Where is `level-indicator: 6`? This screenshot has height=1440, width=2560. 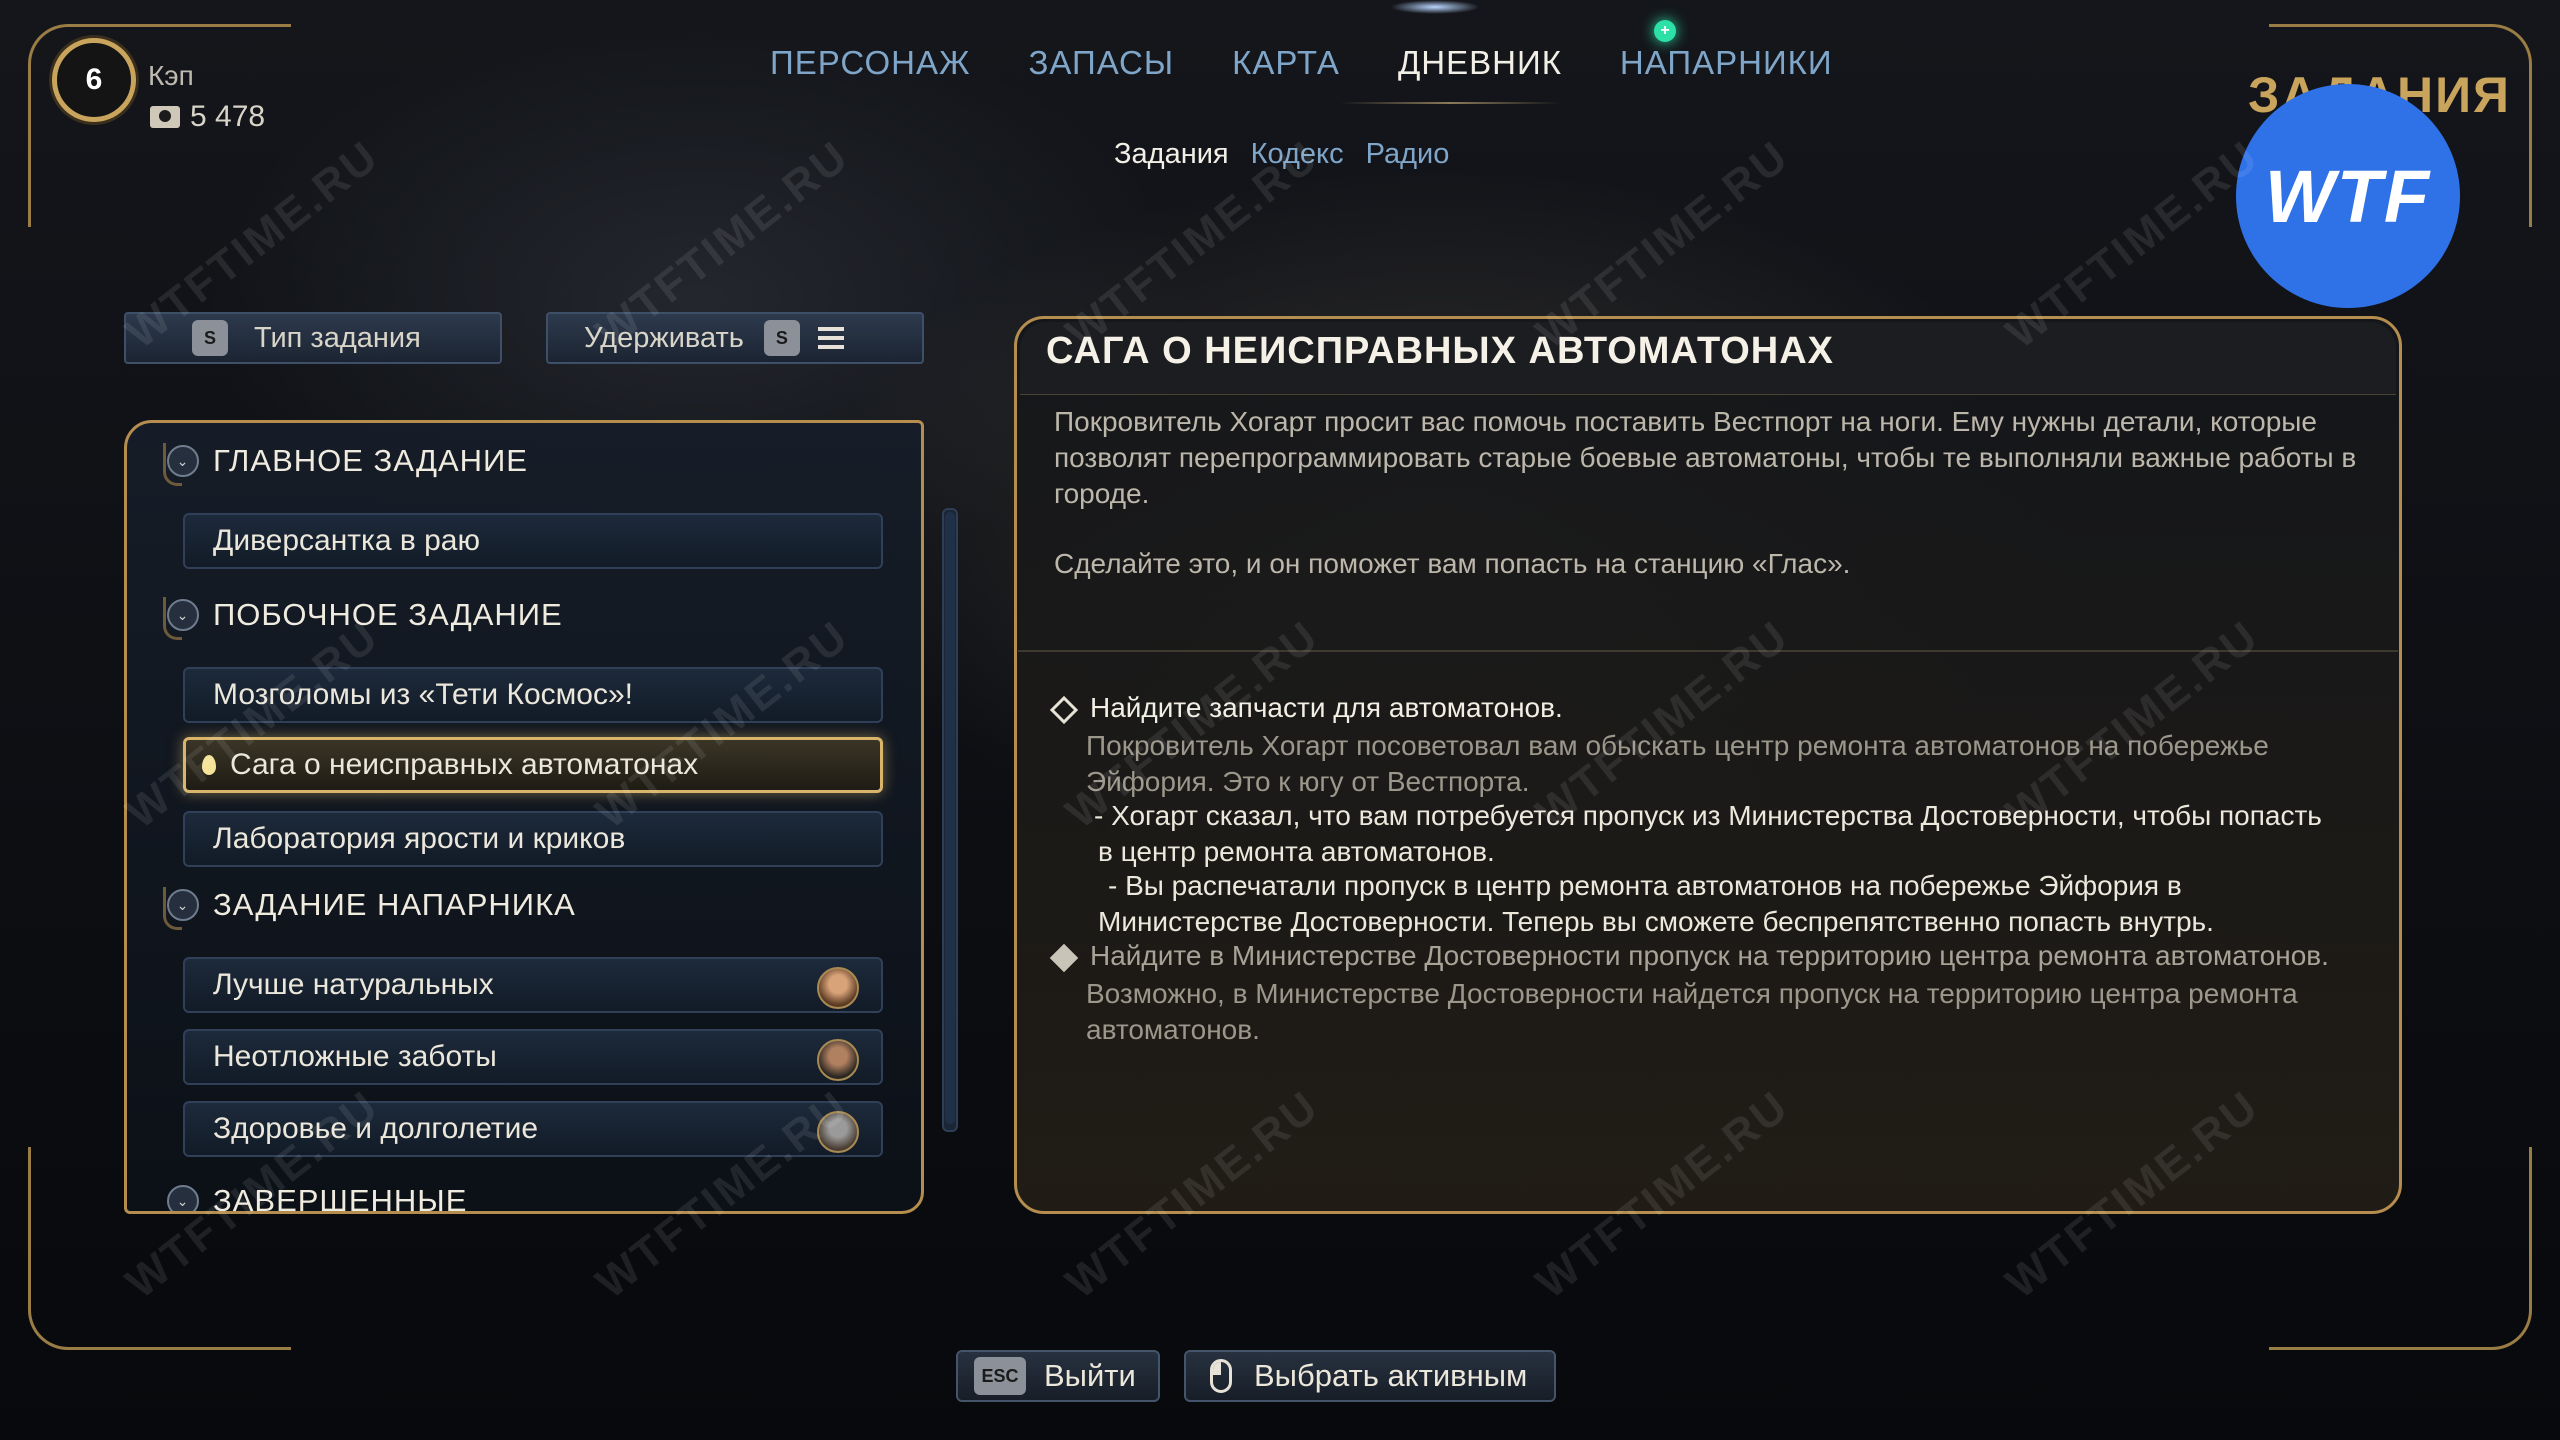 level-indicator: 6 is located at coordinates (94, 80).